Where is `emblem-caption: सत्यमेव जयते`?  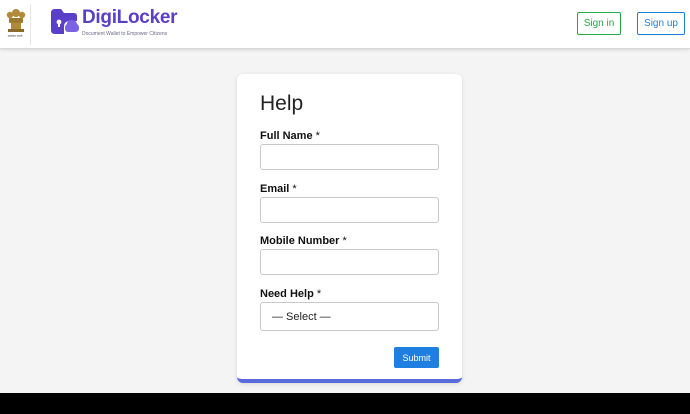
emblem-caption: सत्यमेव जयते is located at coordinates (15, 36).